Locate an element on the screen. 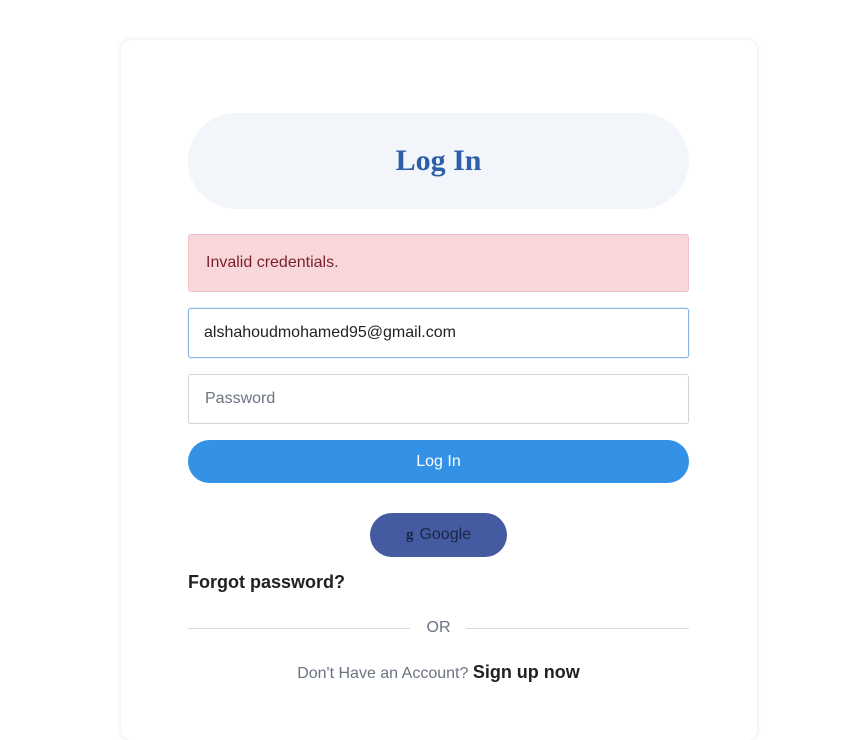 This screenshot has width=868, height=740. google-icon: g is located at coordinates (409, 534).